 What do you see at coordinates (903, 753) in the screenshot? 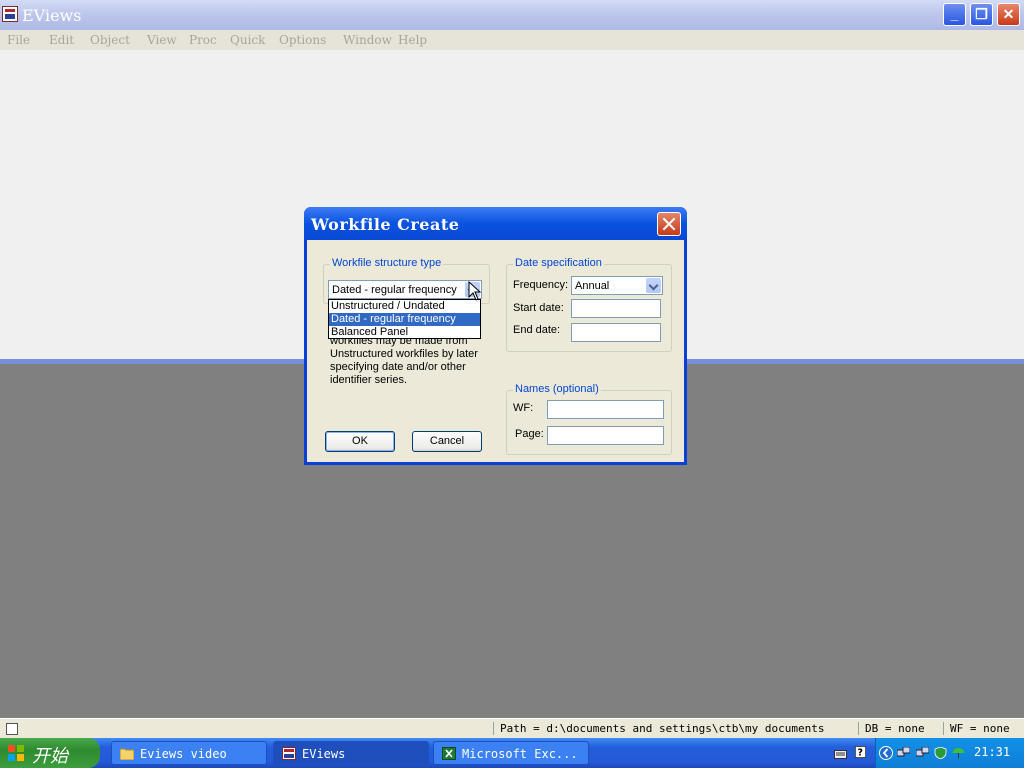
I see `network-icon` at bounding box center [903, 753].